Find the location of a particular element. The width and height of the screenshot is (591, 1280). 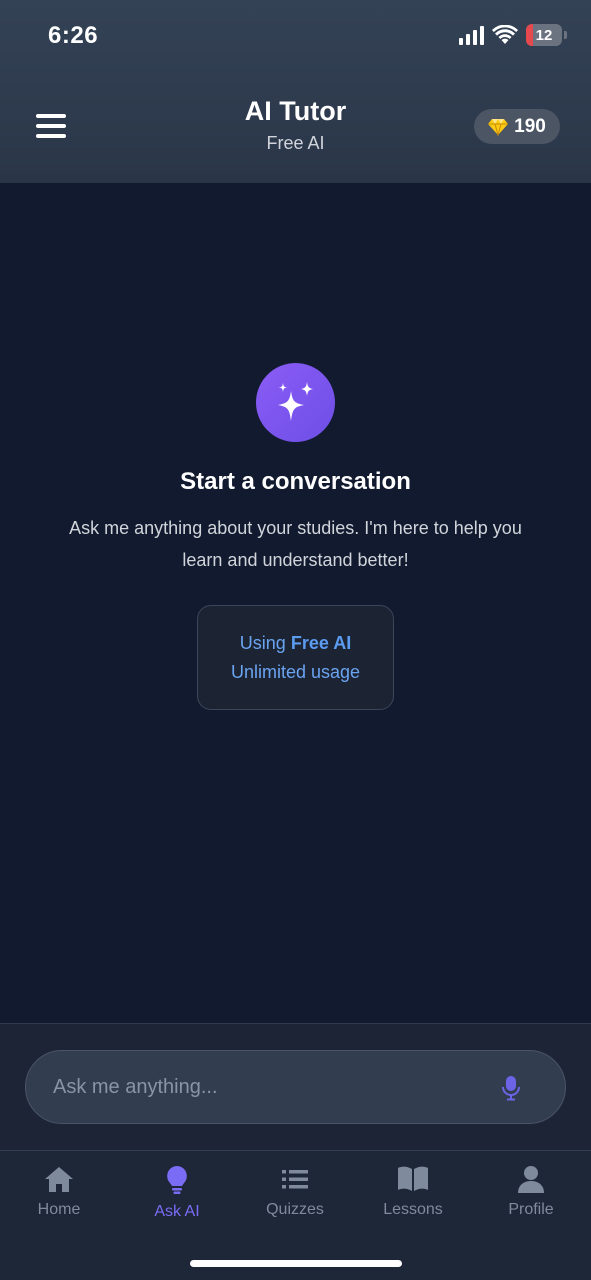

gems-badge: 190 is located at coordinates (517, 126).